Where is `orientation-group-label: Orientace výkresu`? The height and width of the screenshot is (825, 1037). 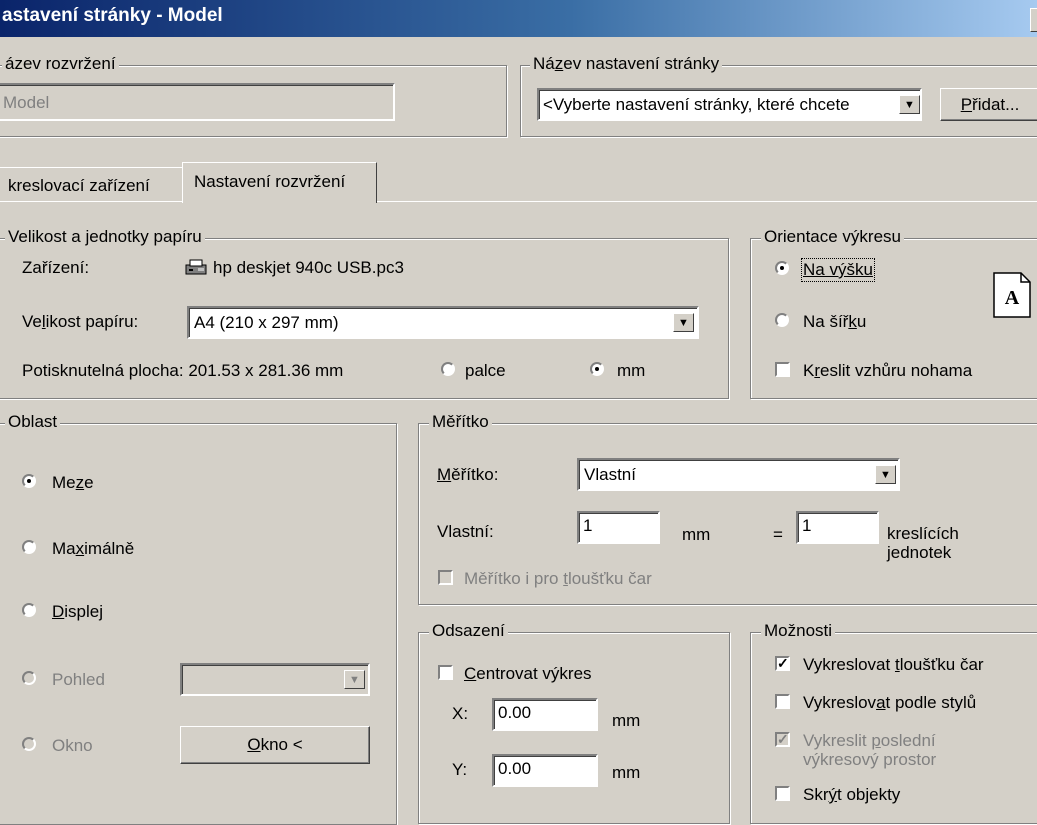 orientation-group-label: Orientace výkresu is located at coordinates (832, 237).